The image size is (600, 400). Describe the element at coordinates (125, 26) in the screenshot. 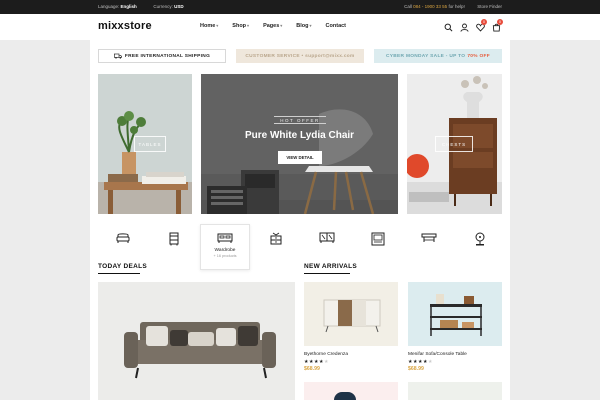

I see `logo: mixxstore` at that location.